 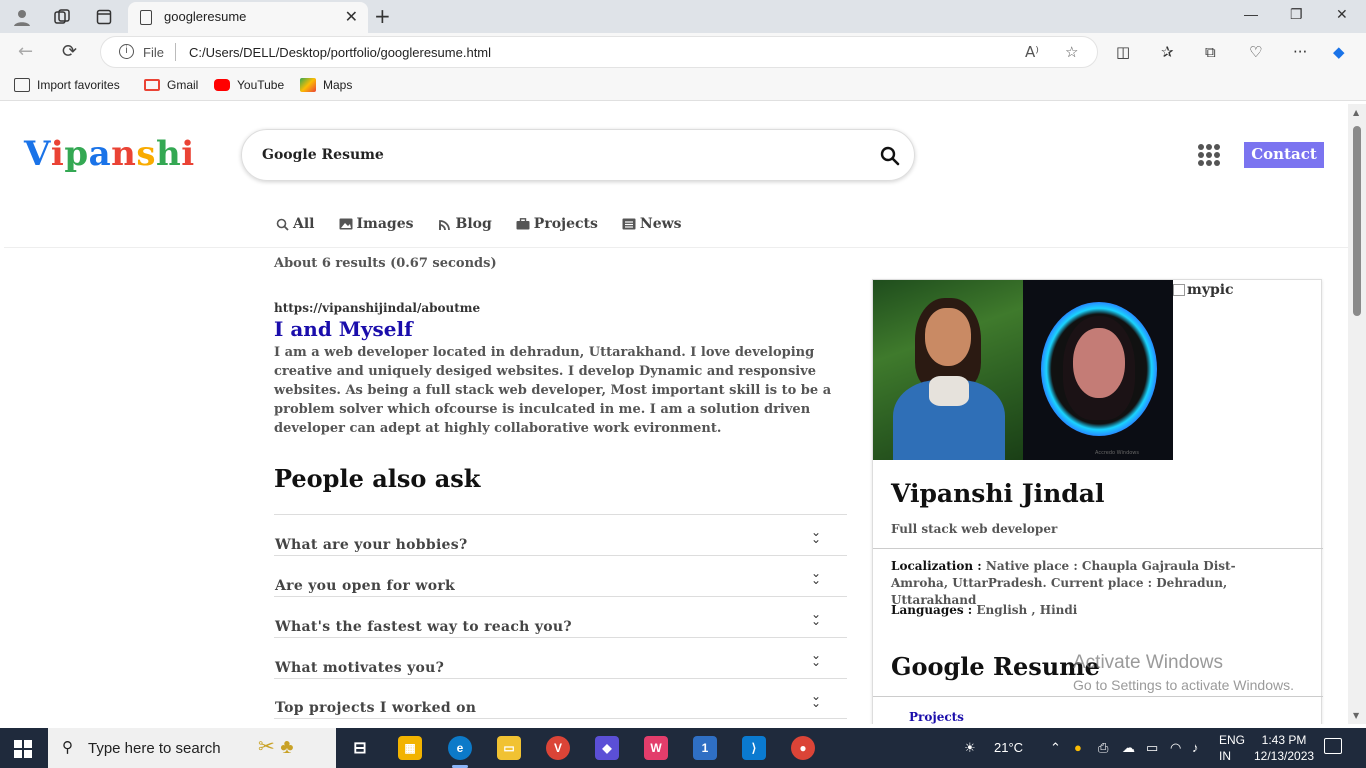 What do you see at coordinates (560, 575) in the screenshot?
I see `faq-item: Are you open for work ⌄ ⌄` at bounding box center [560, 575].